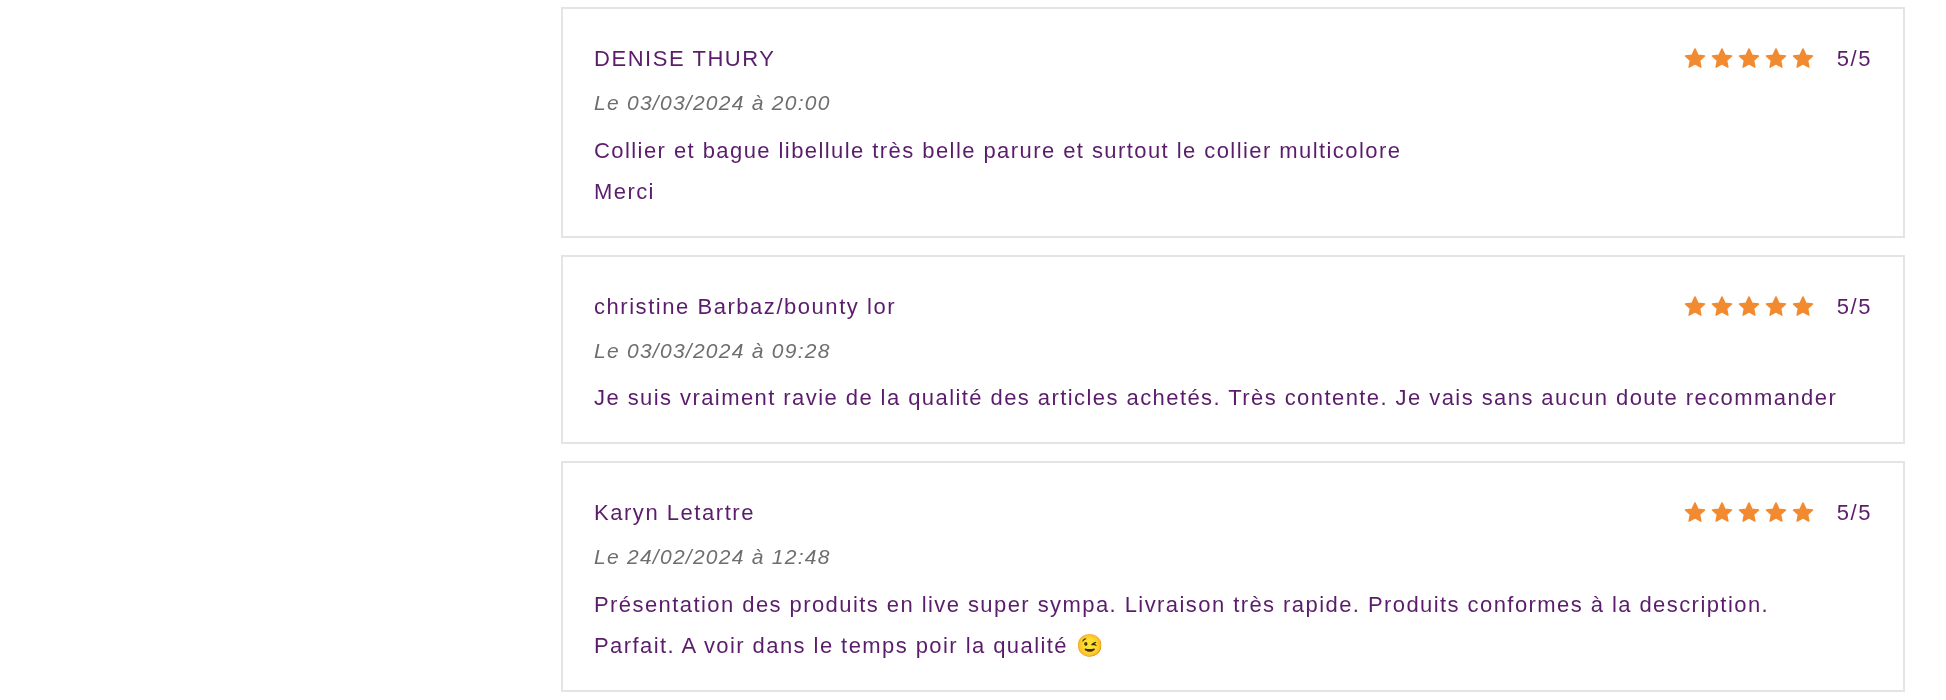 Image resolution: width=1946 pixels, height=700 pixels. Describe the element at coordinates (713, 103) in the screenshot. I see `review-date: Le 03/03/2024 à 20:00` at that location.